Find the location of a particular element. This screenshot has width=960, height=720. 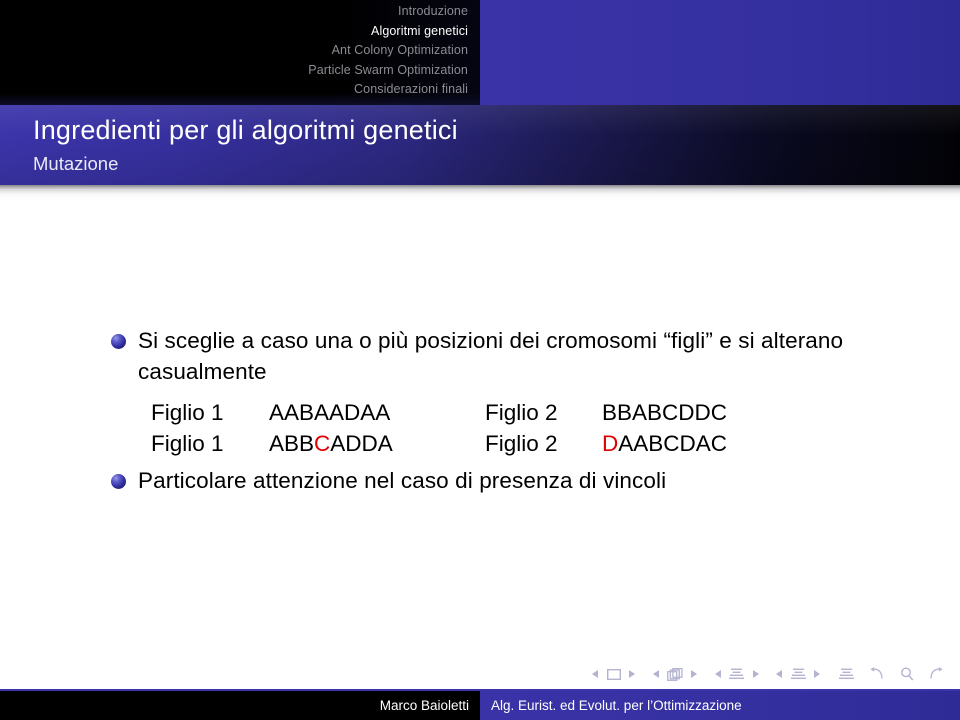

back-icon is located at coordinates (876, 674).